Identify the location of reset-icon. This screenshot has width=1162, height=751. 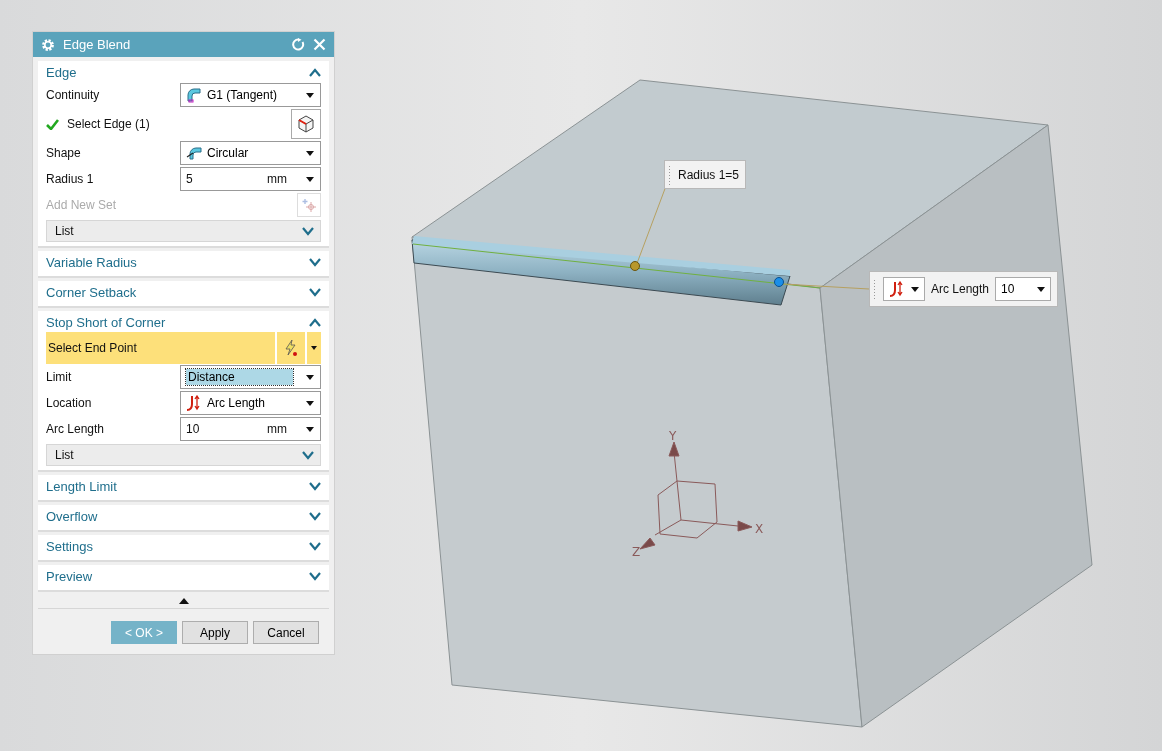
(298, 44).